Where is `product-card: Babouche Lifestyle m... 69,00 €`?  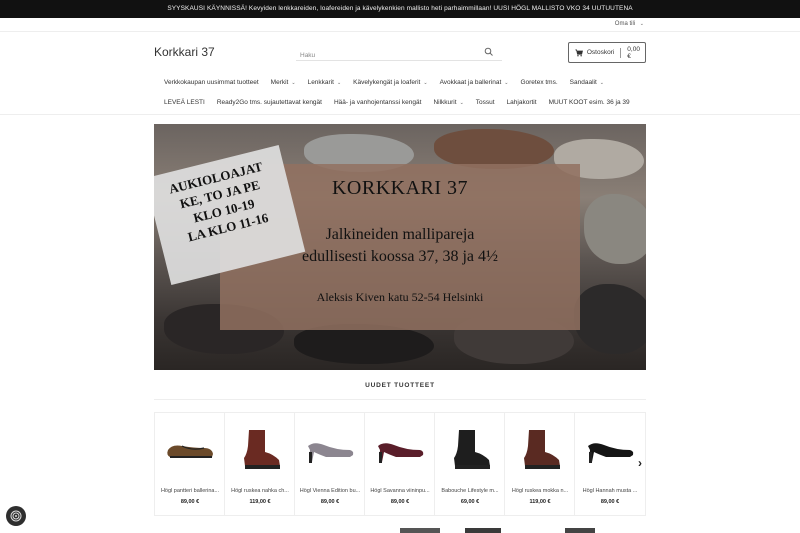 product-card: Babouche Lifestyle m... 69,00 € is located at coordinates (470, 464).